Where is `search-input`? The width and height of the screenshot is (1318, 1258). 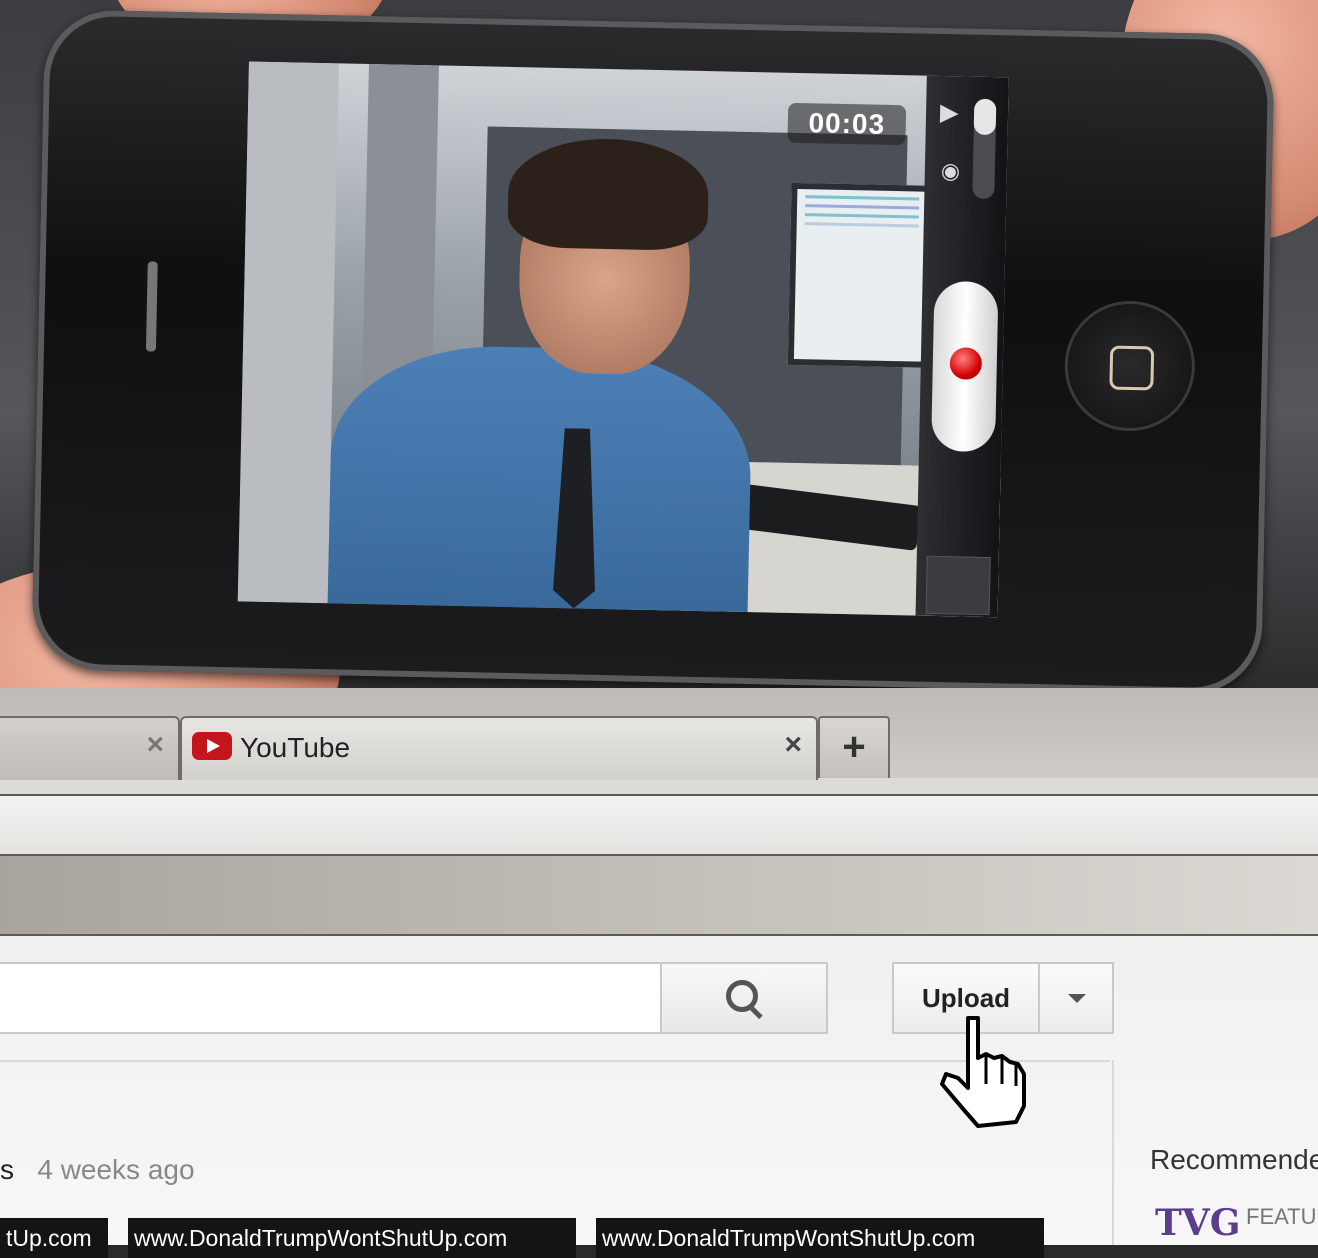
search-input is located at coordinates (331, 998).